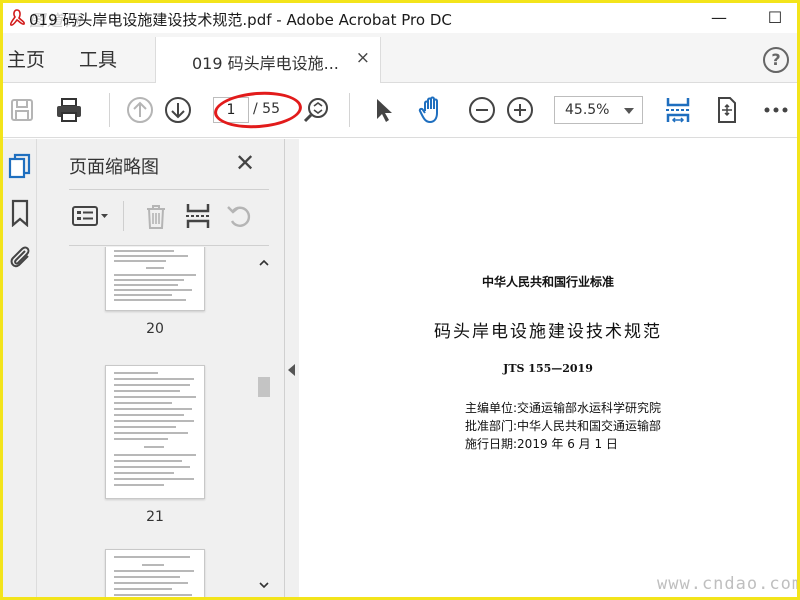  What do you see at coordinates (548, 332) in the screenshot?
I see `document-title: 码头岸电设施建设技术规范` at bounding box center [548, 332].